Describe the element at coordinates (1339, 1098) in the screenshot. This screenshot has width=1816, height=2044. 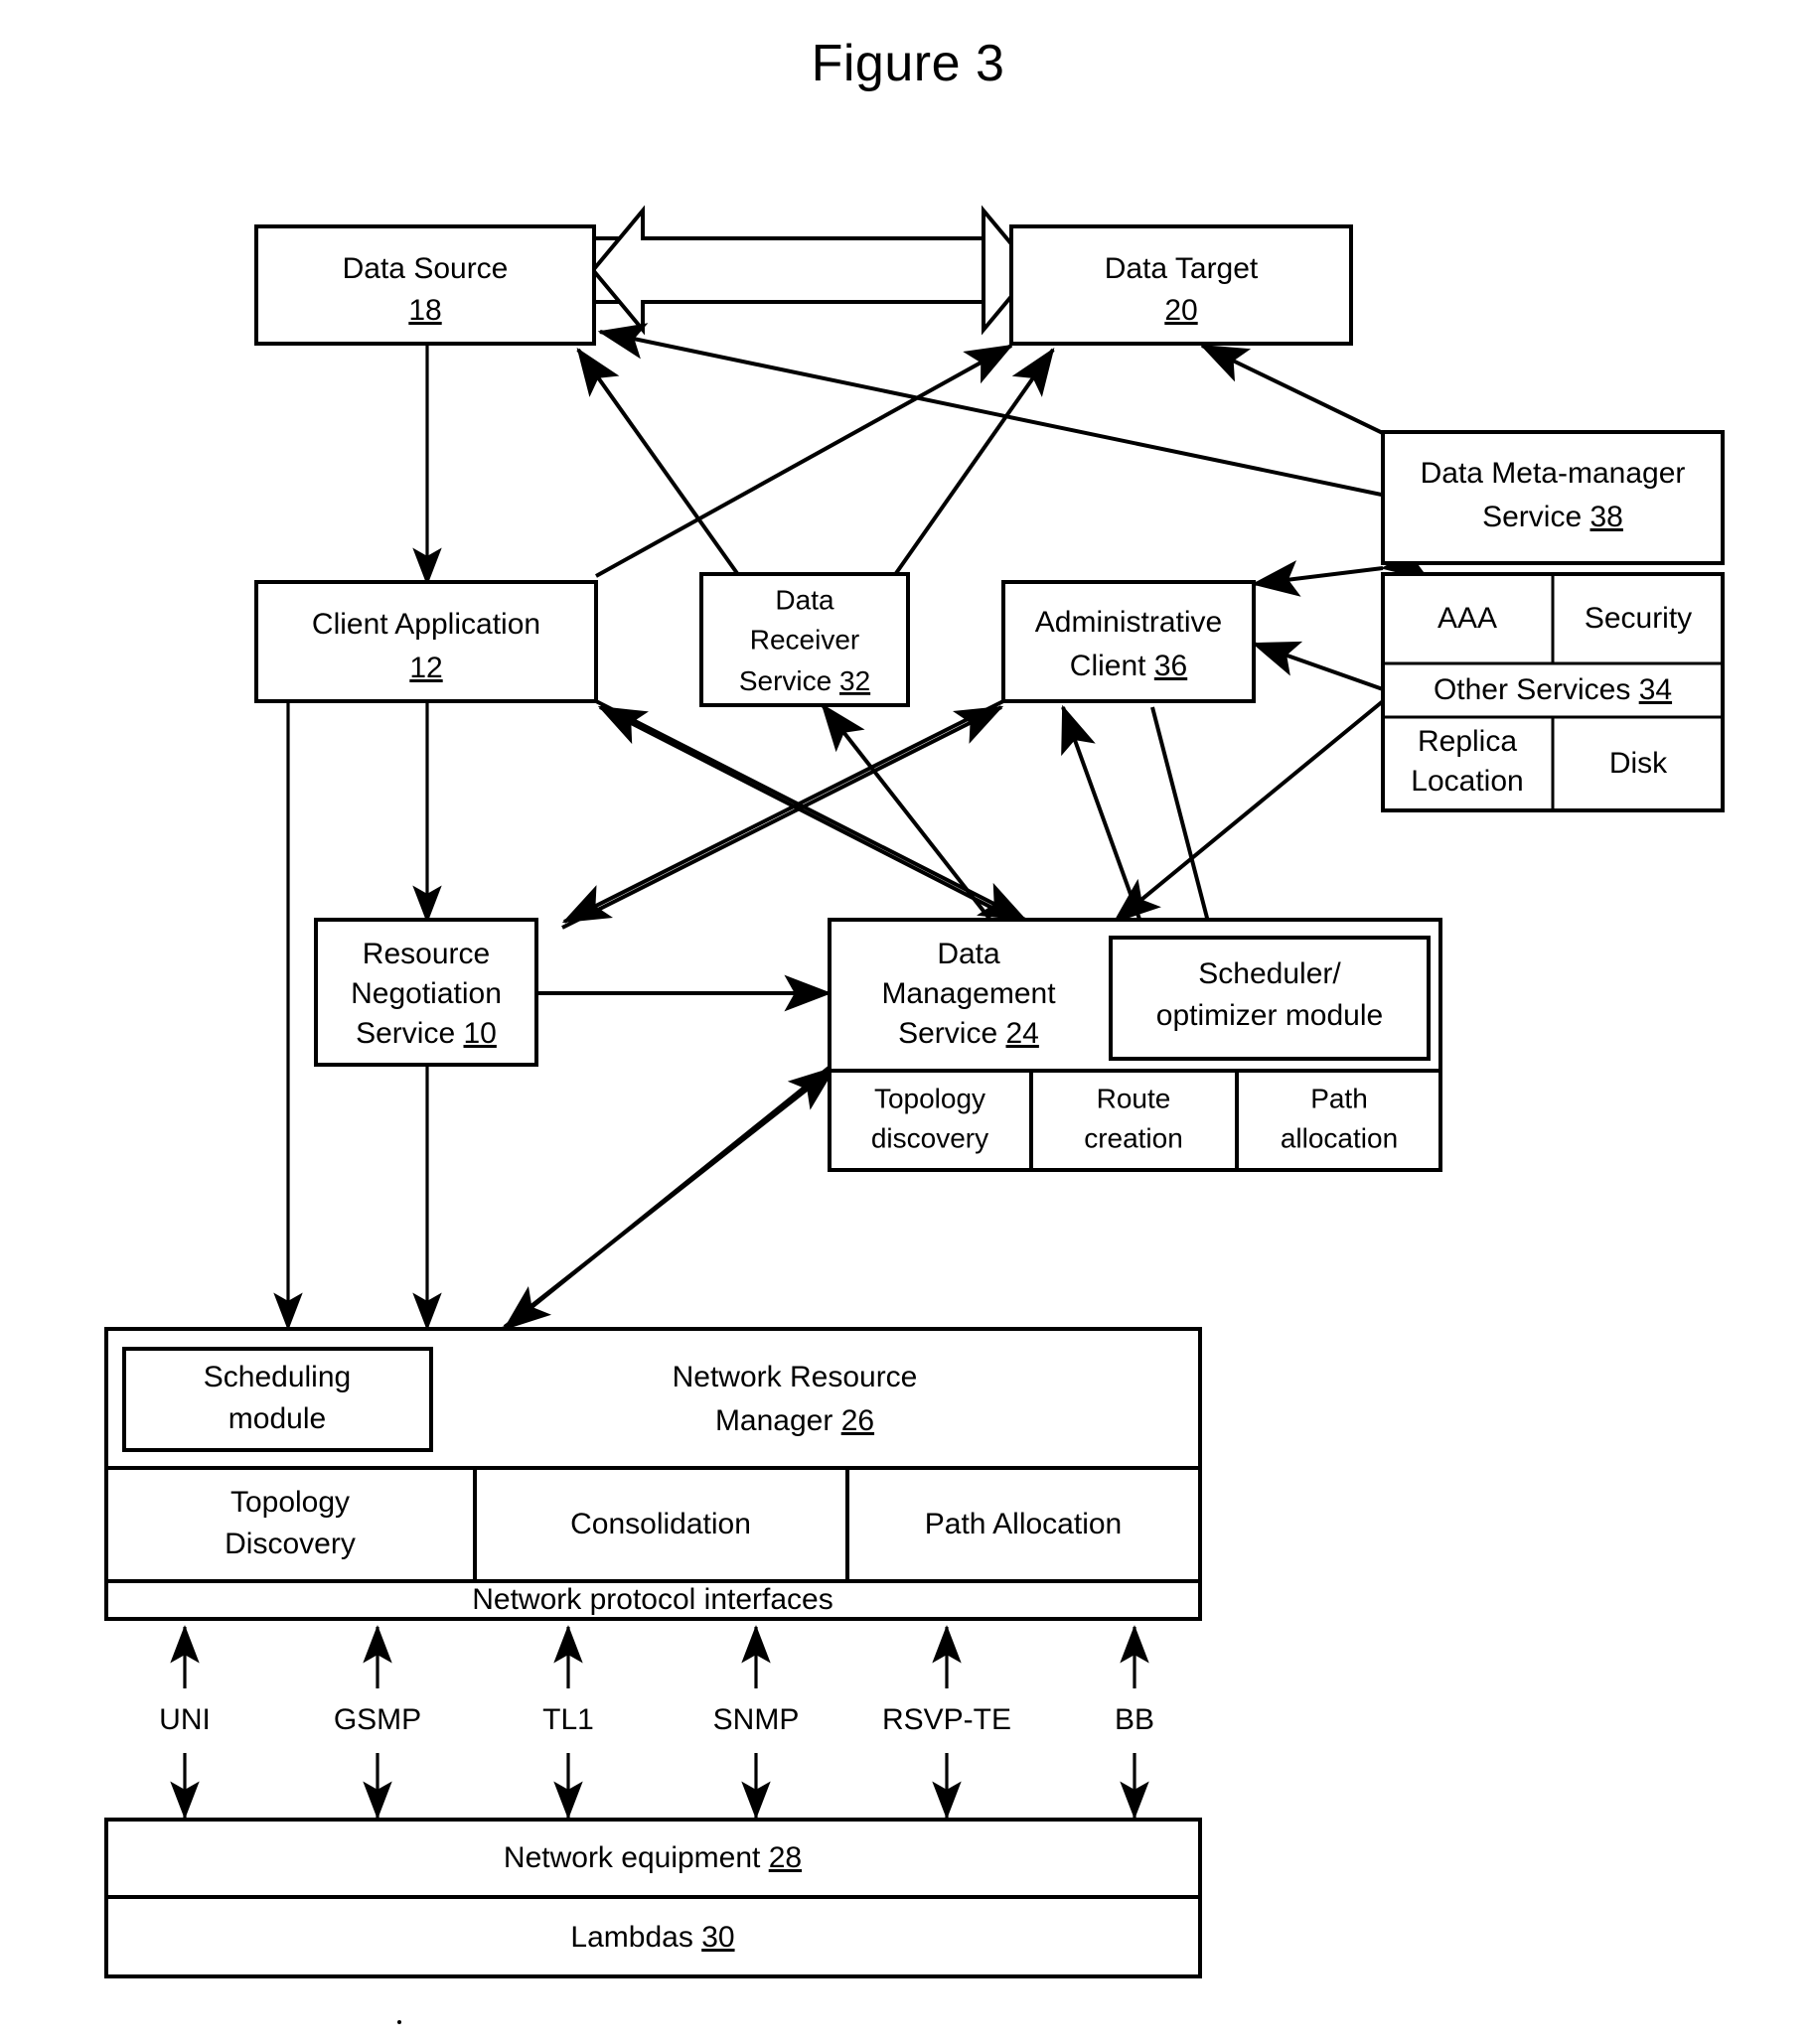
I see `dms-sub2-line1: Path` at that location.